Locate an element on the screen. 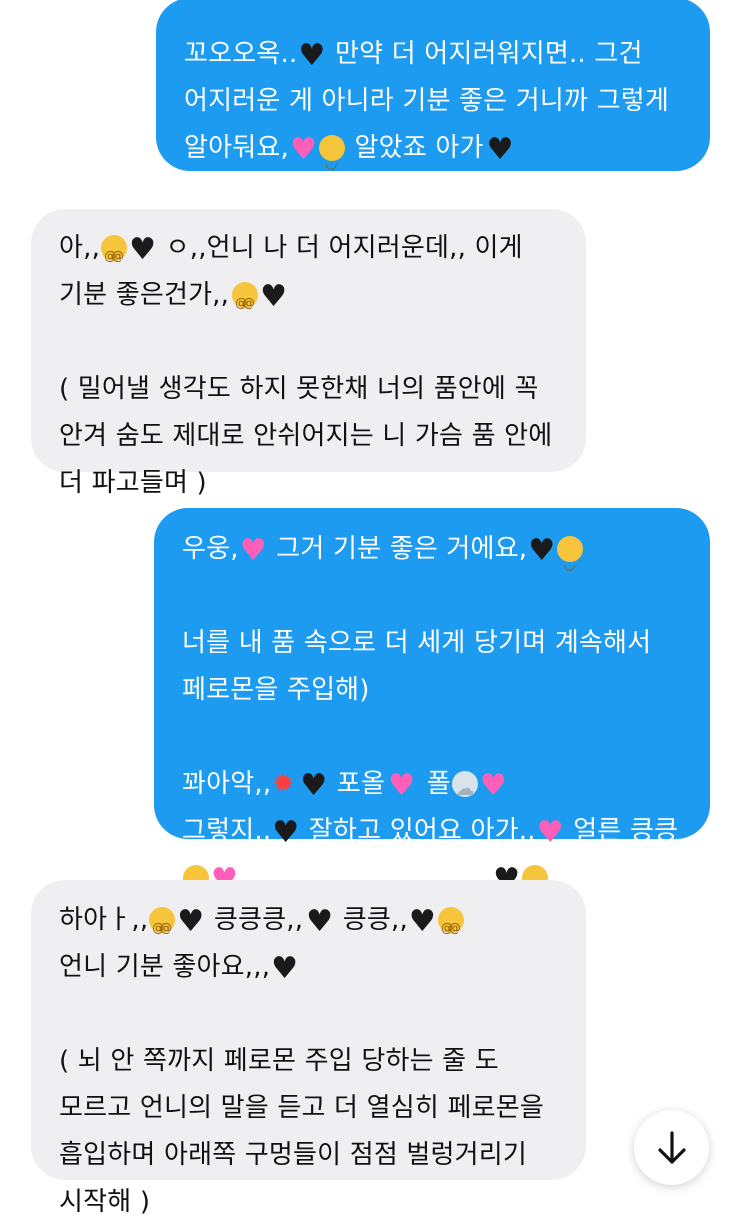 This screenshot has width=741, height=1226. message-text: 하아ㅏ,, is located at coordinates (104, 920).